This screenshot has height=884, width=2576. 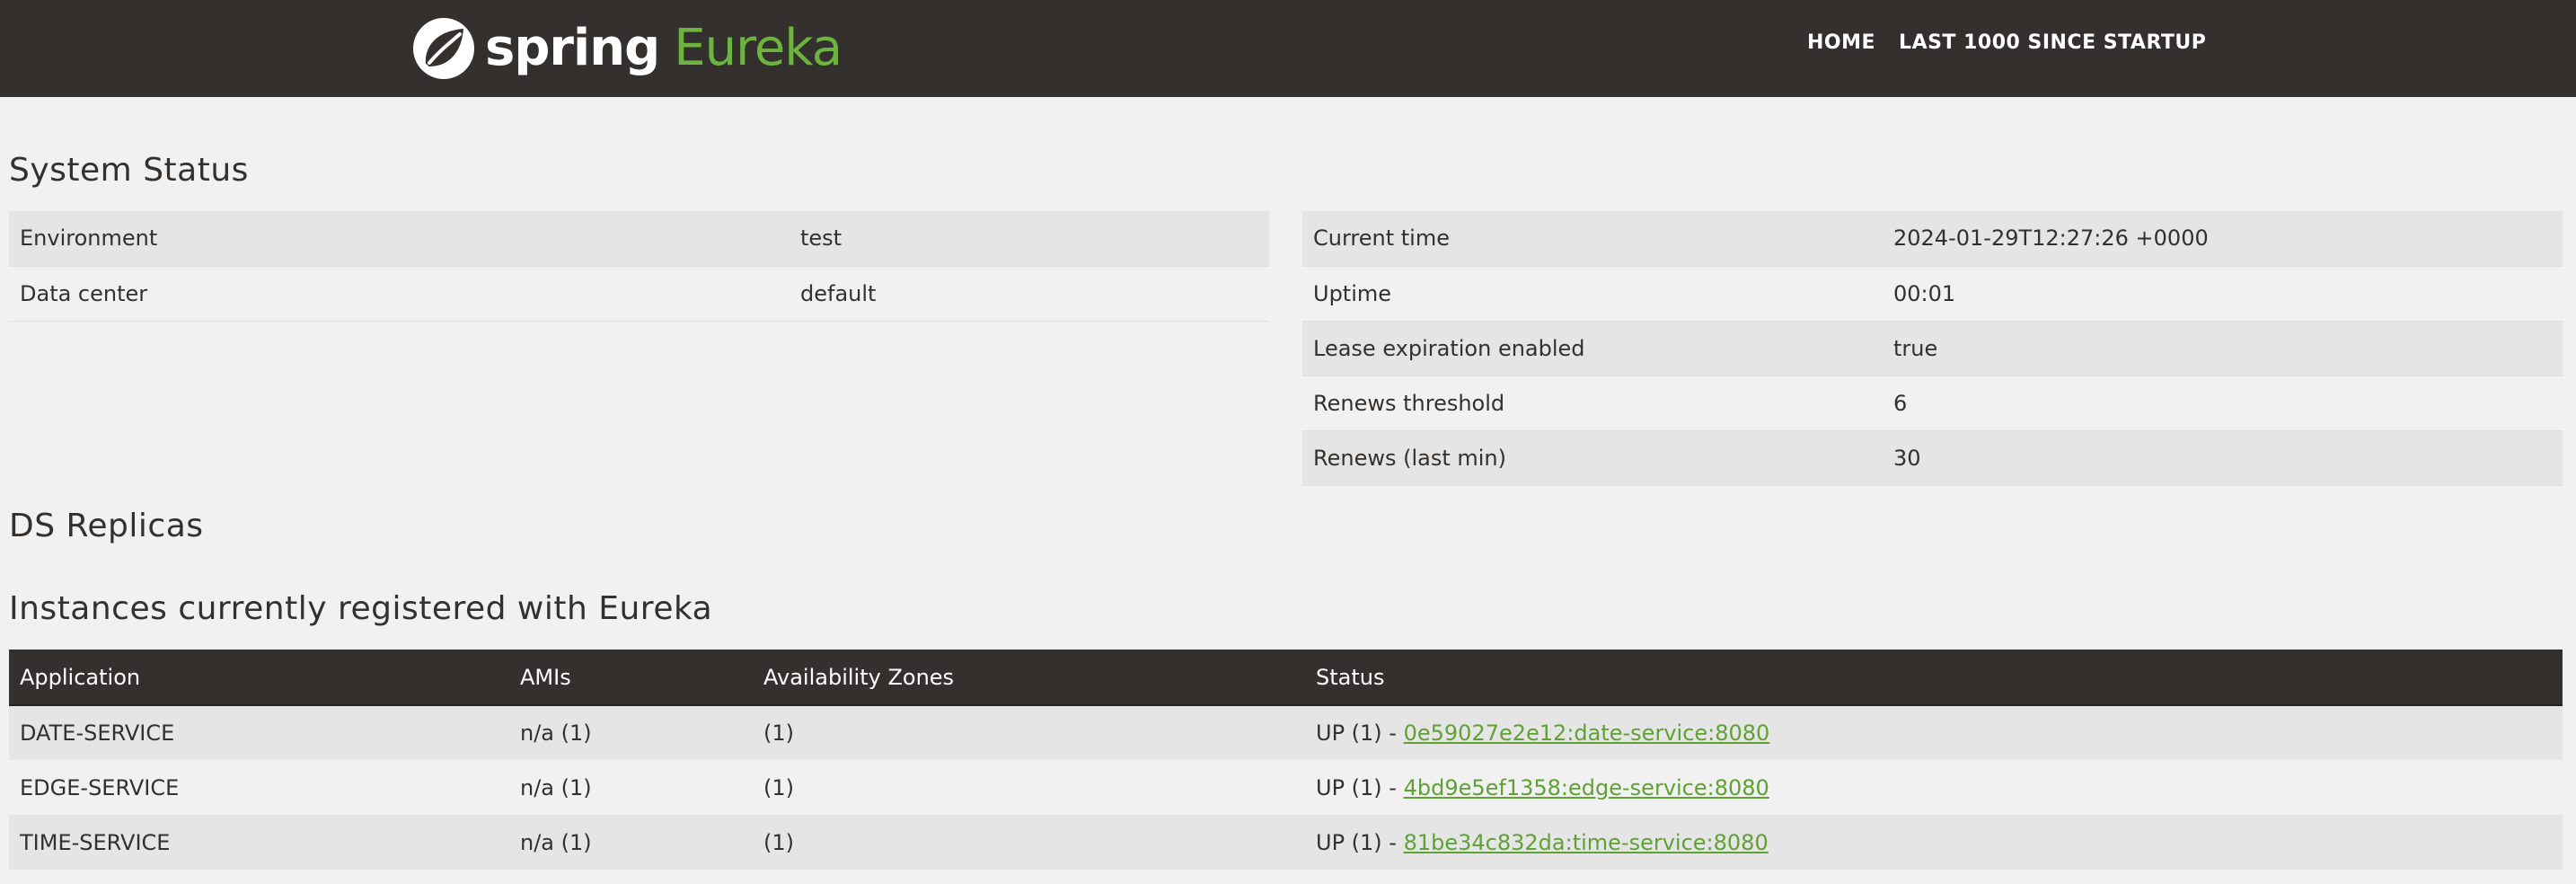 I want to click on env-value: test, so click(x=1029, y=238).